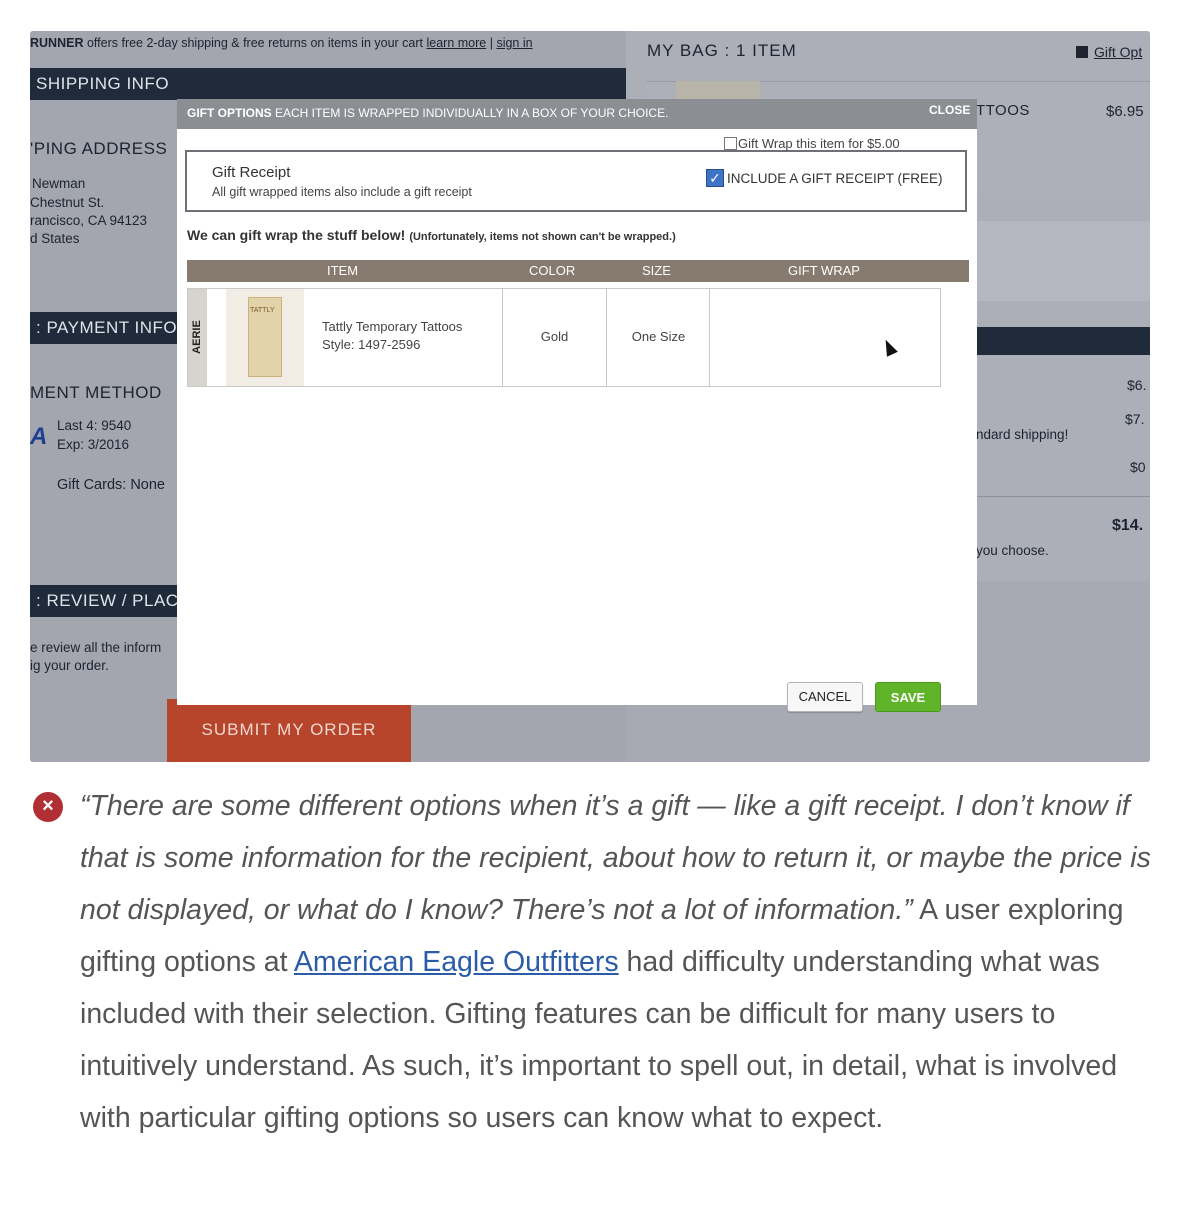 The image size is (1180, 1228). I want to click on submit-order-button: SUBMIT MY ORDER, so click(289, 730).